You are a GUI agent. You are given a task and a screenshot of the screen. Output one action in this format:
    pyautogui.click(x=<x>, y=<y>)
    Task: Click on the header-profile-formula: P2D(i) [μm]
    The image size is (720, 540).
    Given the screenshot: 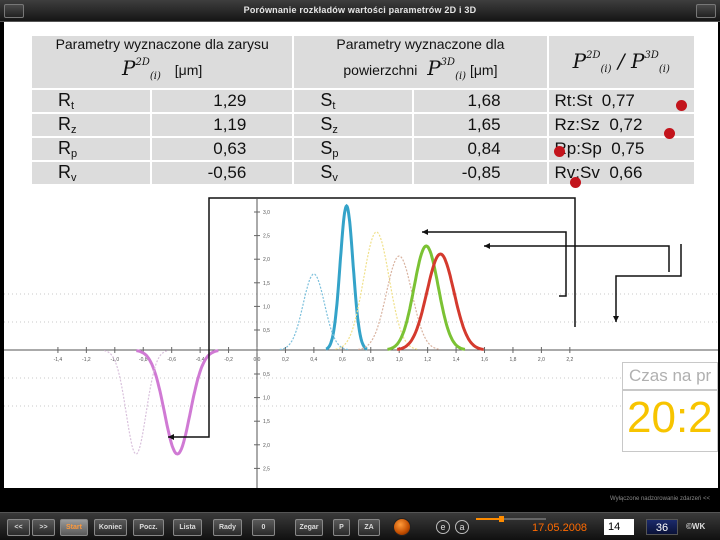 What is the action you would take?
    pyautogui.click(x=162, y=69)
    